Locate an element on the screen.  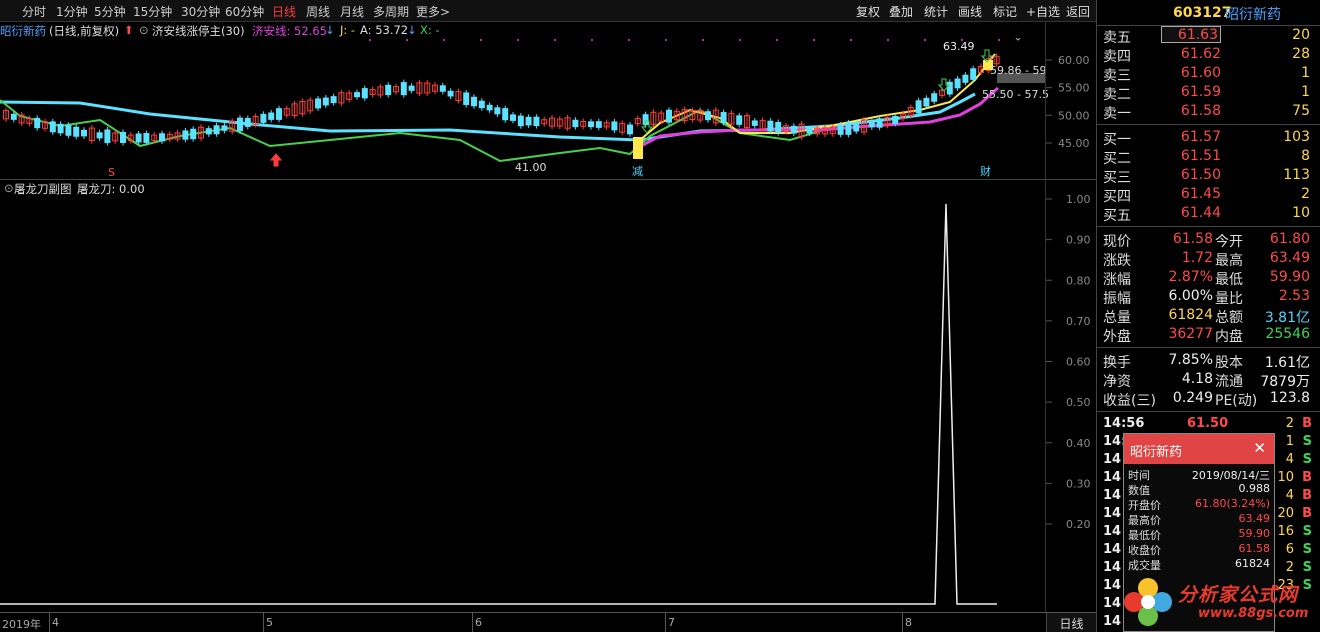
tick-volume: 20 is located at coordinates (1285, 513).